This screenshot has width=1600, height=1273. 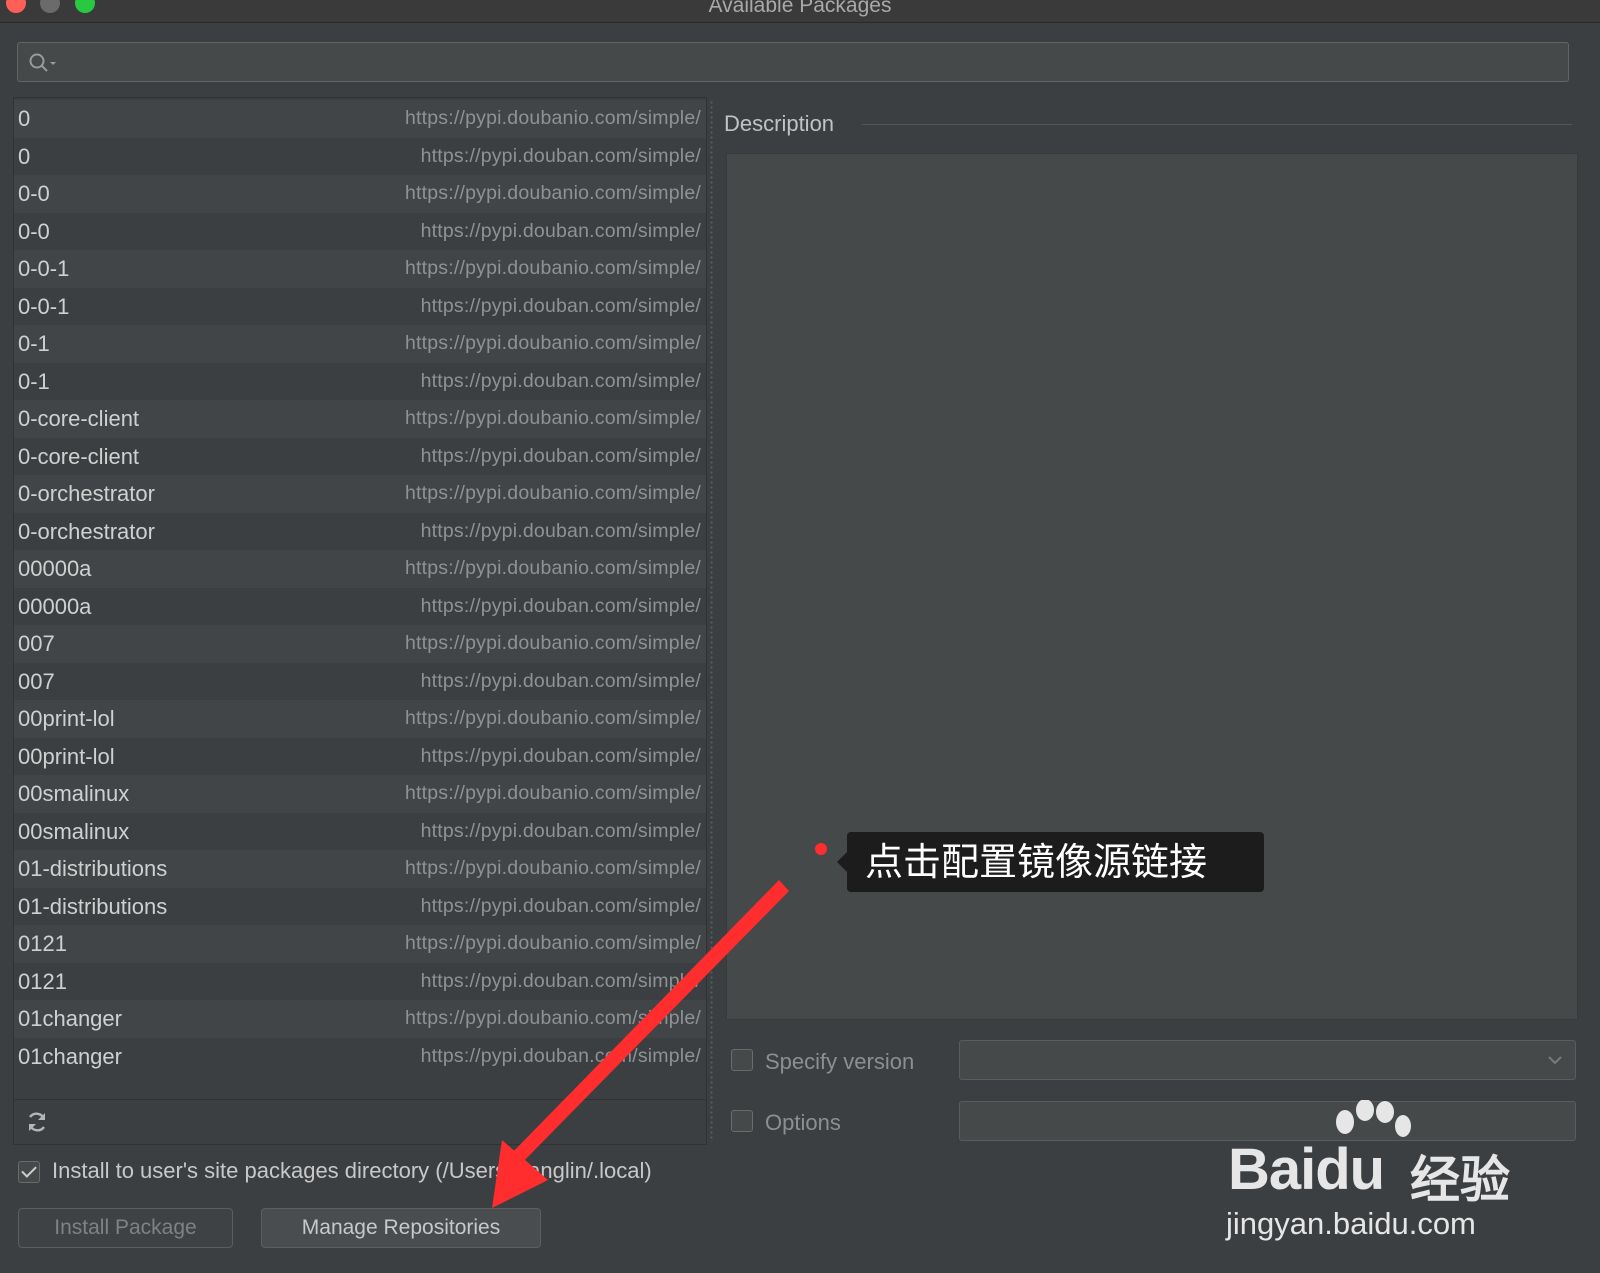 I want to click on annotation-callout: 点击配置镜像源链接, so click(x=1050, y=862).